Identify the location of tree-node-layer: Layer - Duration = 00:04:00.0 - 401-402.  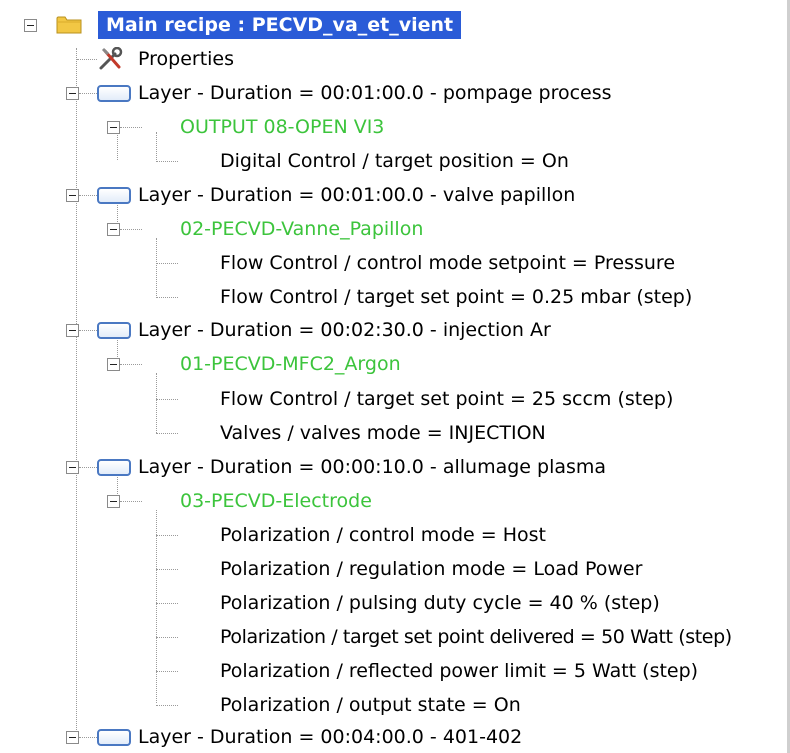
(395, 736).